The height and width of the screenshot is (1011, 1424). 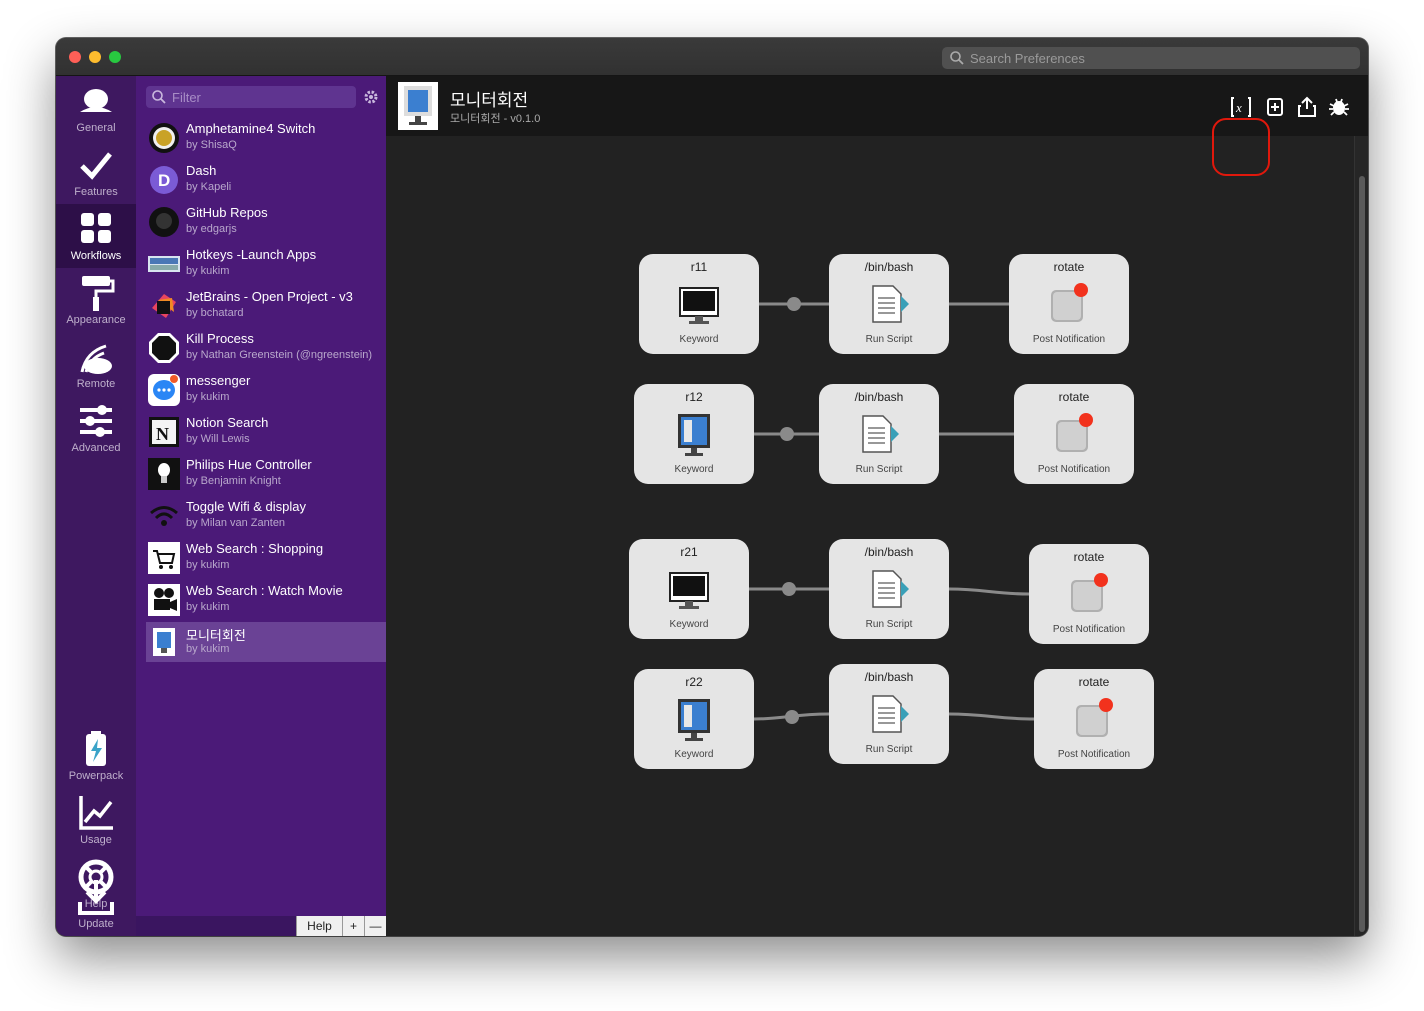 What do you see at coordinates (186, 97) in the screenshot?
I see `filter-placeholder: Filter` at bounding box center [186, 97].